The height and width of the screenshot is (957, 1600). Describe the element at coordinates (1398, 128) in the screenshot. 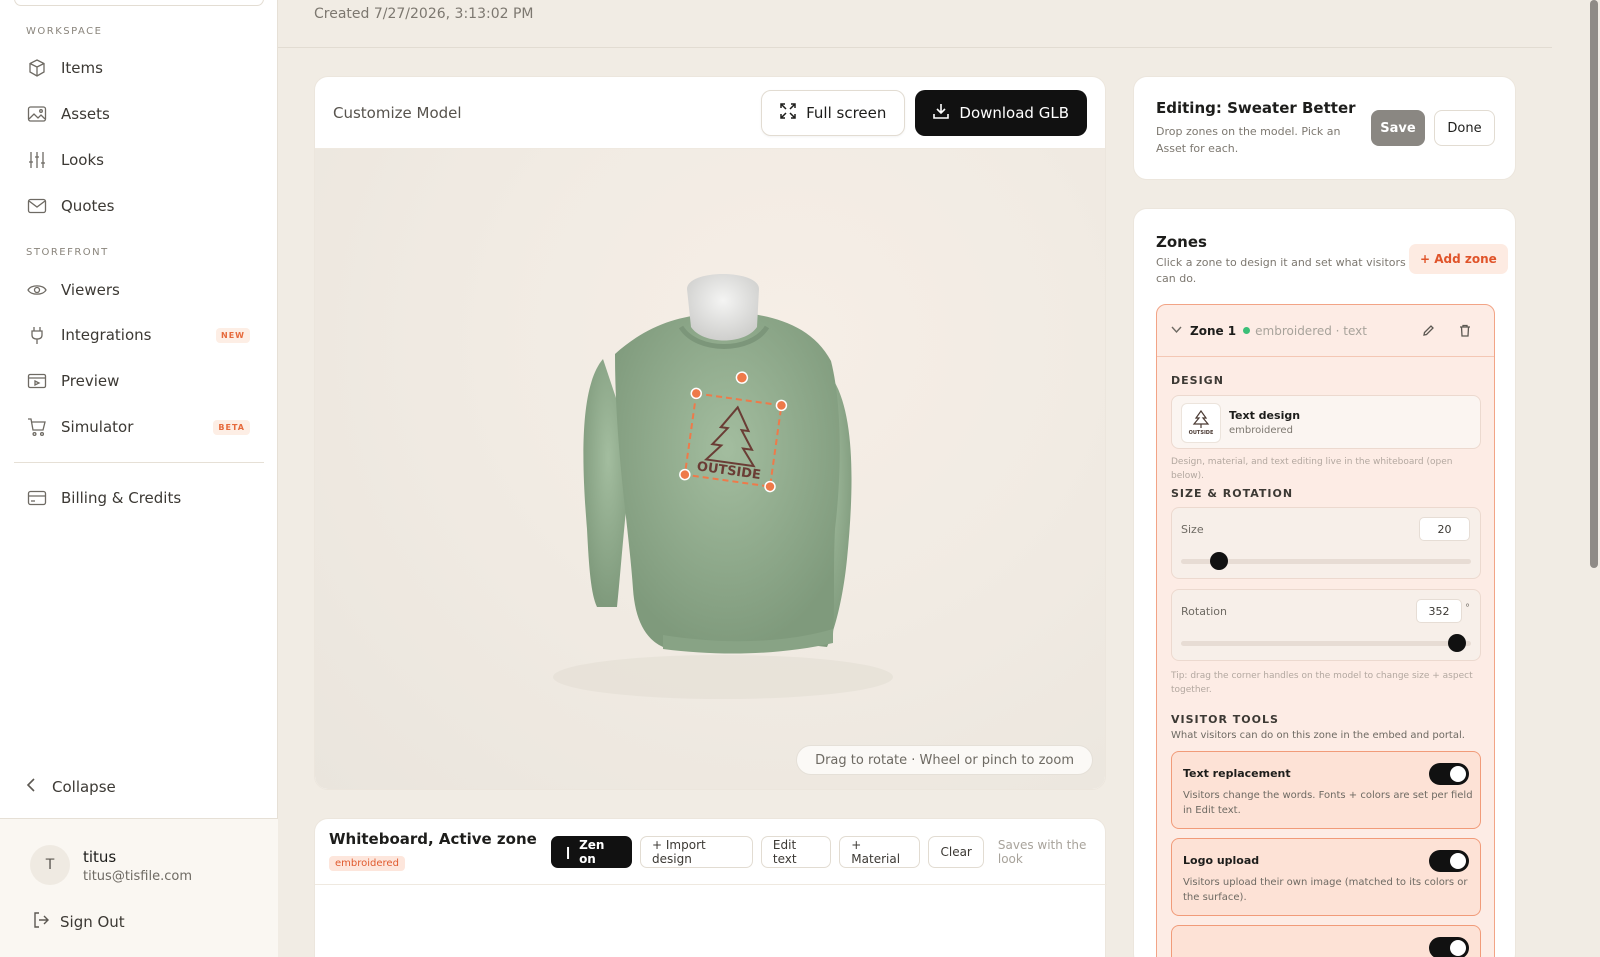

I see `save-button: Save` at that location.